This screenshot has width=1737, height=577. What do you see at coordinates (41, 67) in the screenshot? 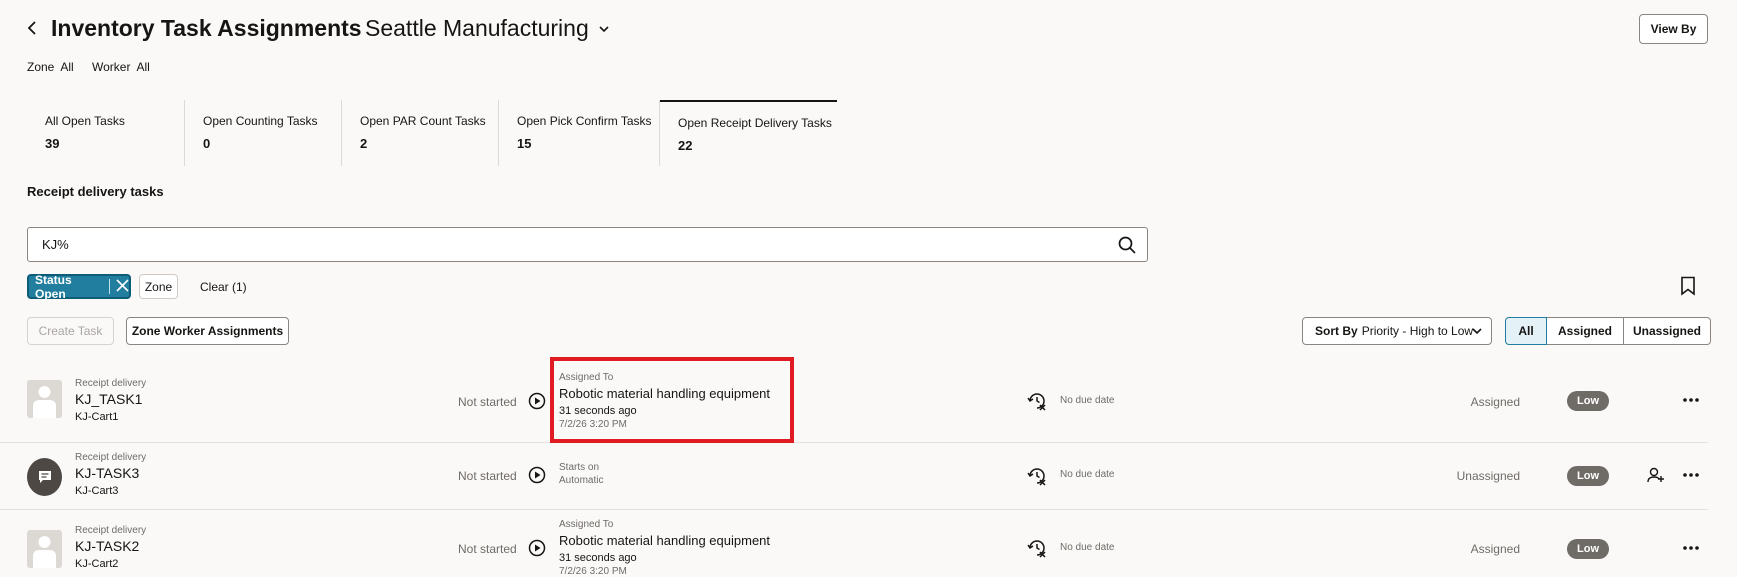
I see `zone-filter-label: Zone` at bounding box center [41, 67].